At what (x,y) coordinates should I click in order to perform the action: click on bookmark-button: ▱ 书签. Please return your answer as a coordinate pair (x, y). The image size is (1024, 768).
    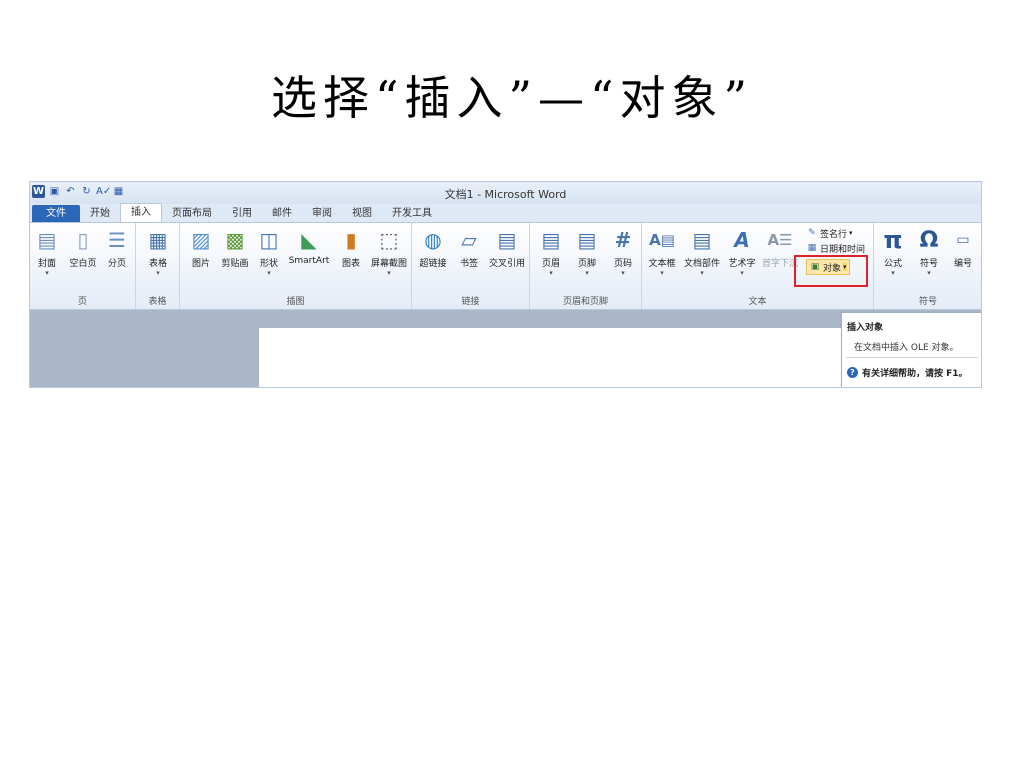
    Looking at the image, I should click on (469, 248).